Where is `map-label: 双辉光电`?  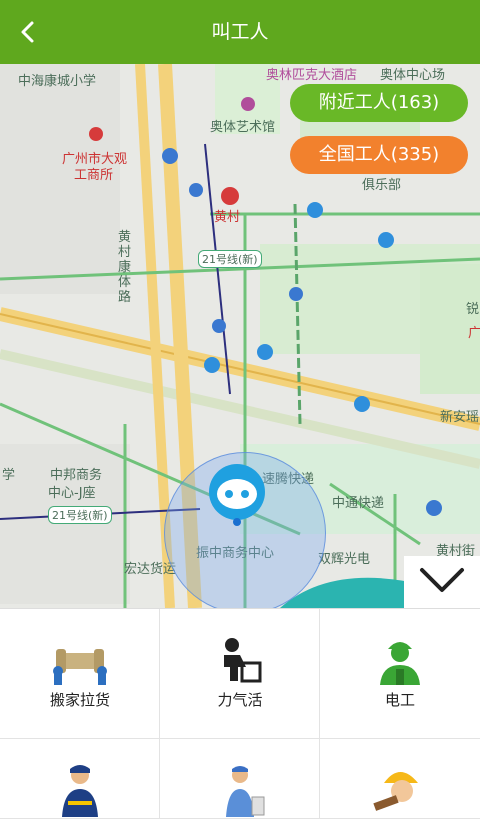 map-label: 双辉光电 is located at coordinates (344, 559).